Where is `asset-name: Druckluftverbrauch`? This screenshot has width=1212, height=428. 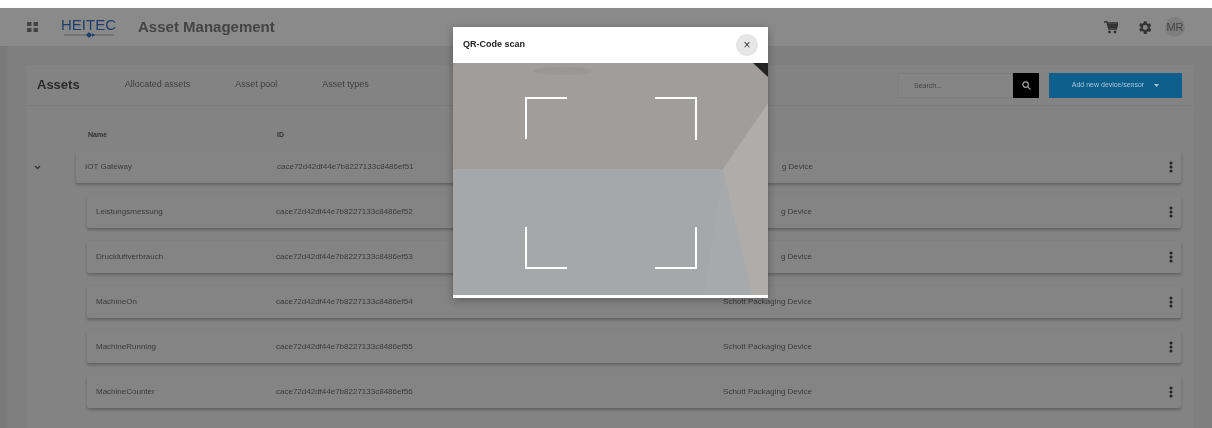
asset-name: Druckluftverbrauch is located at coordinates (130, 257).